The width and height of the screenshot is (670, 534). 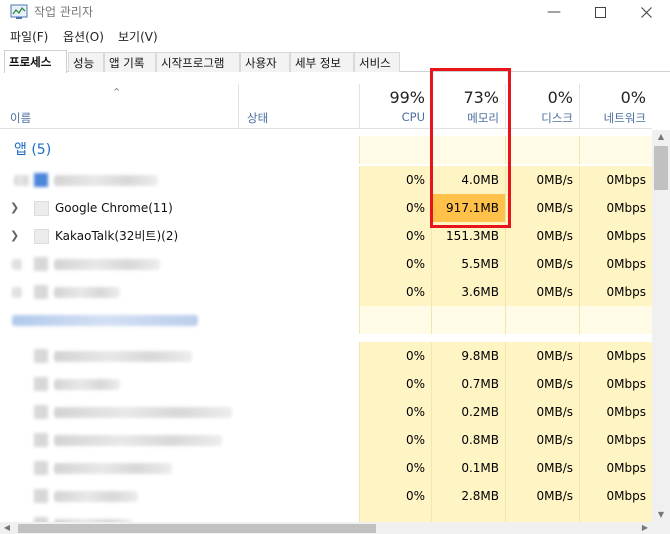 I want to click on memory-cell: 9.8MB, so click(x=468, y=356).